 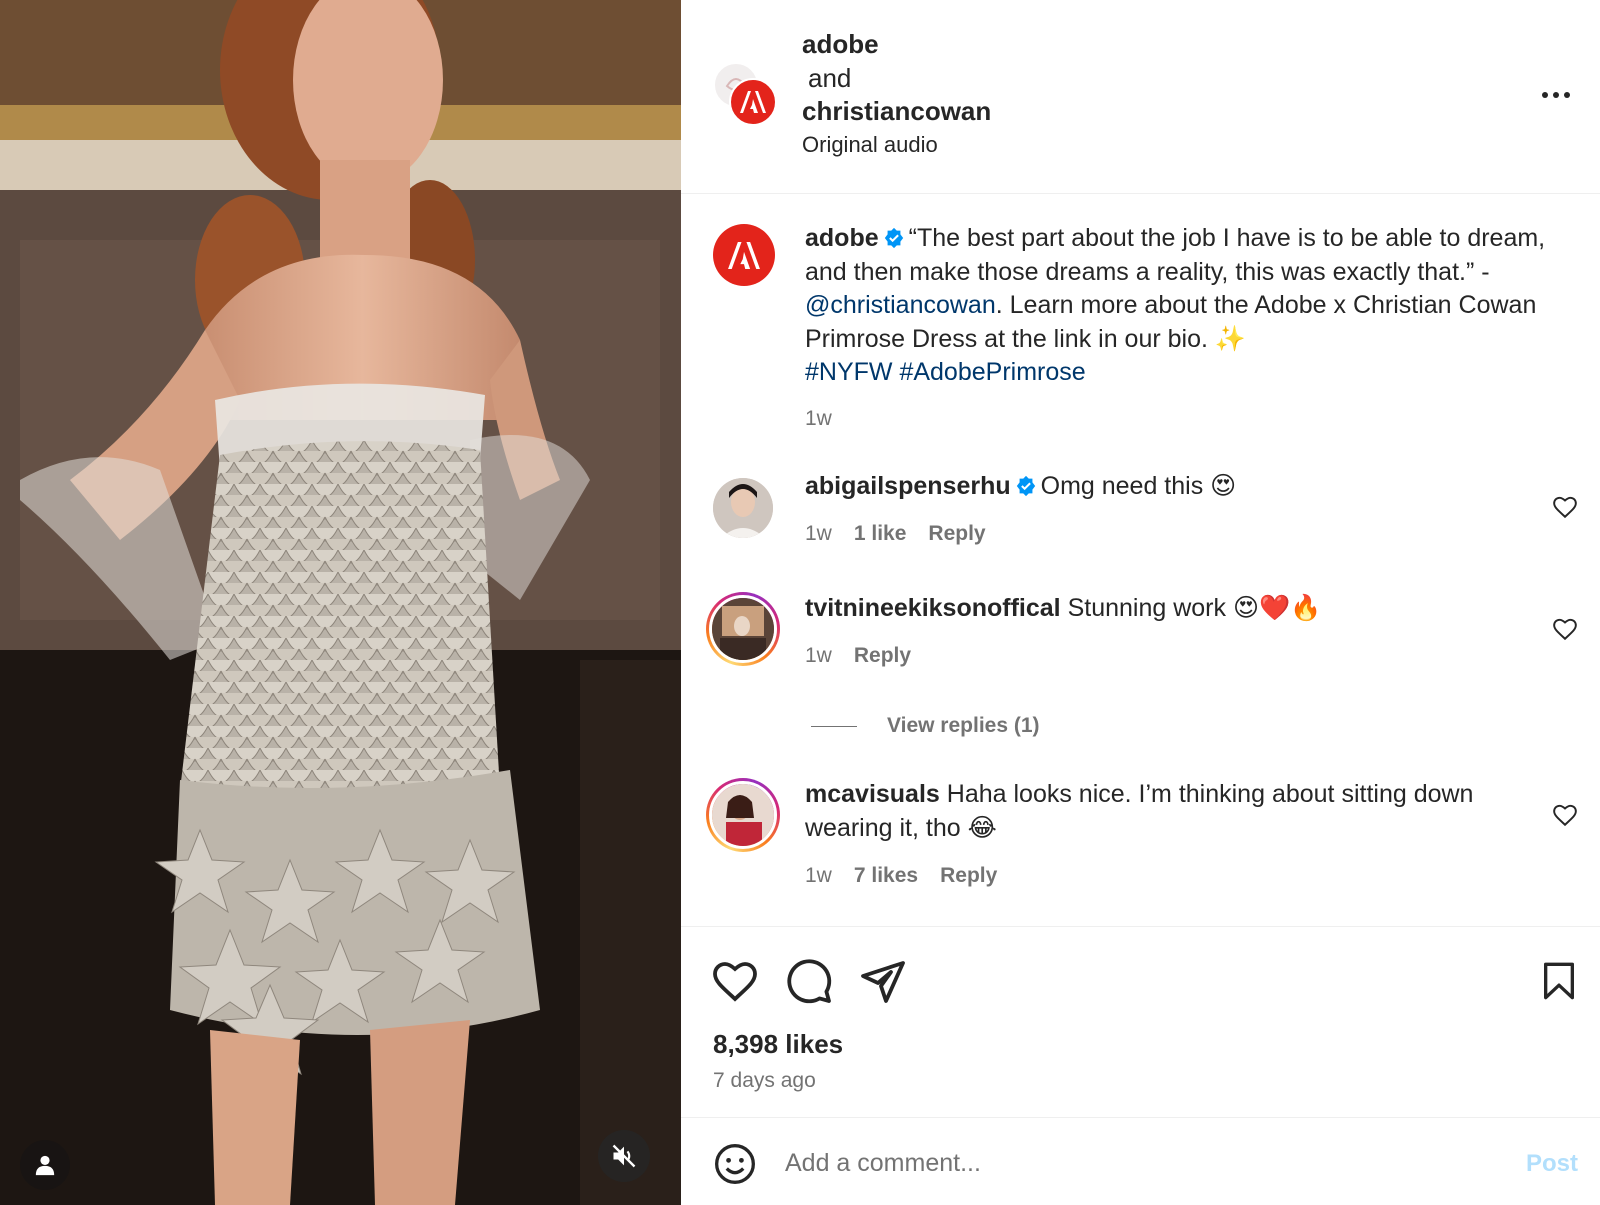 What do you see at coordinates (880, 534) in the screenshot?
I see `comment-likes: 1 like` at bounding box center [880, 534].